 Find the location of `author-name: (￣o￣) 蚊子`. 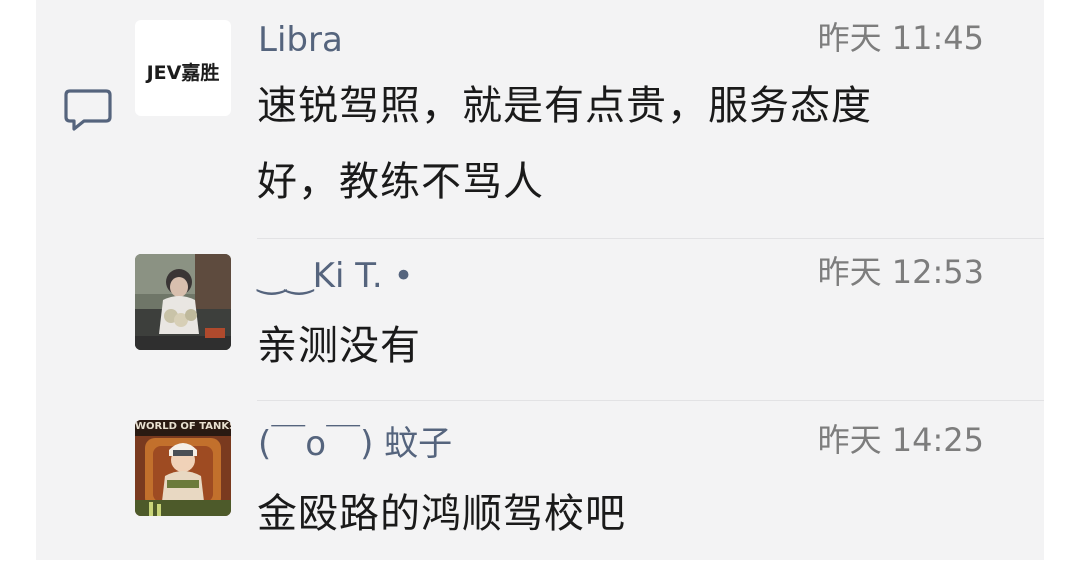

author-name: (￣o￣) 蚊子 is located at coordinates (355, 444).